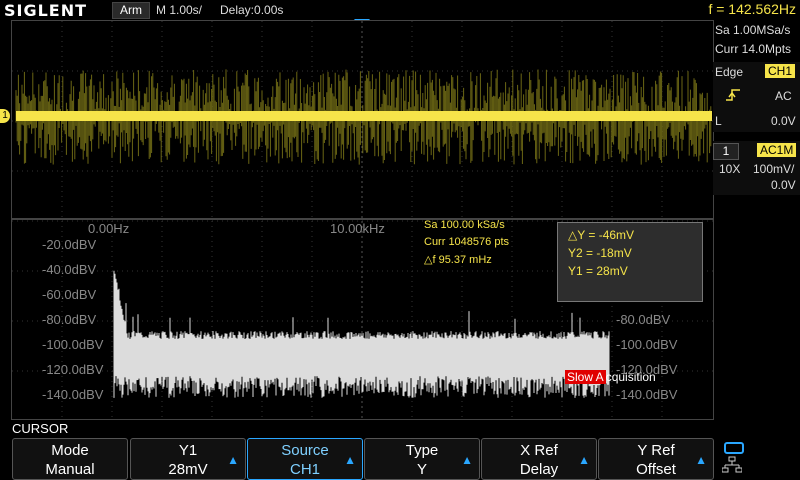 Image resolution: width=800 pixels, height=480 pixels. What do you see at coordinates (40, 428) in the screenshot?
I see `menu-title: CURSOR` at bounding box center [40, 428].